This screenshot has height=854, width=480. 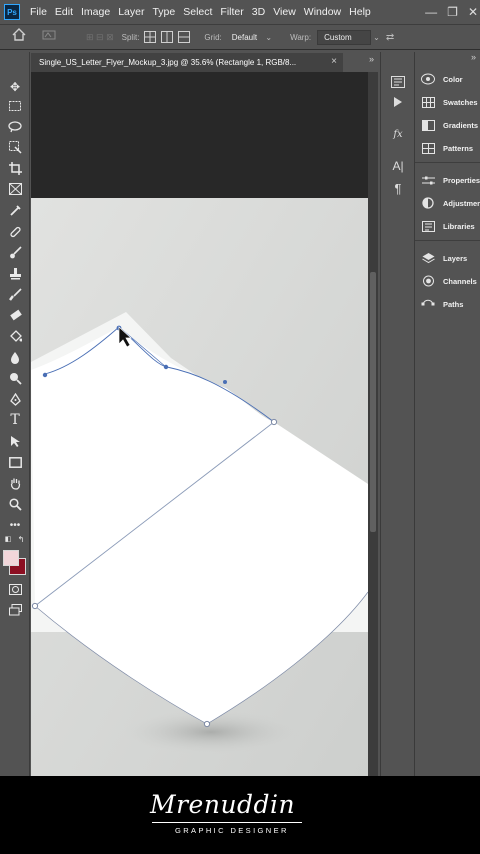 What do you see at coordinates (398, 102) in the screenshot?
I see `actions-play-icon` at bounding box center [398, 102].